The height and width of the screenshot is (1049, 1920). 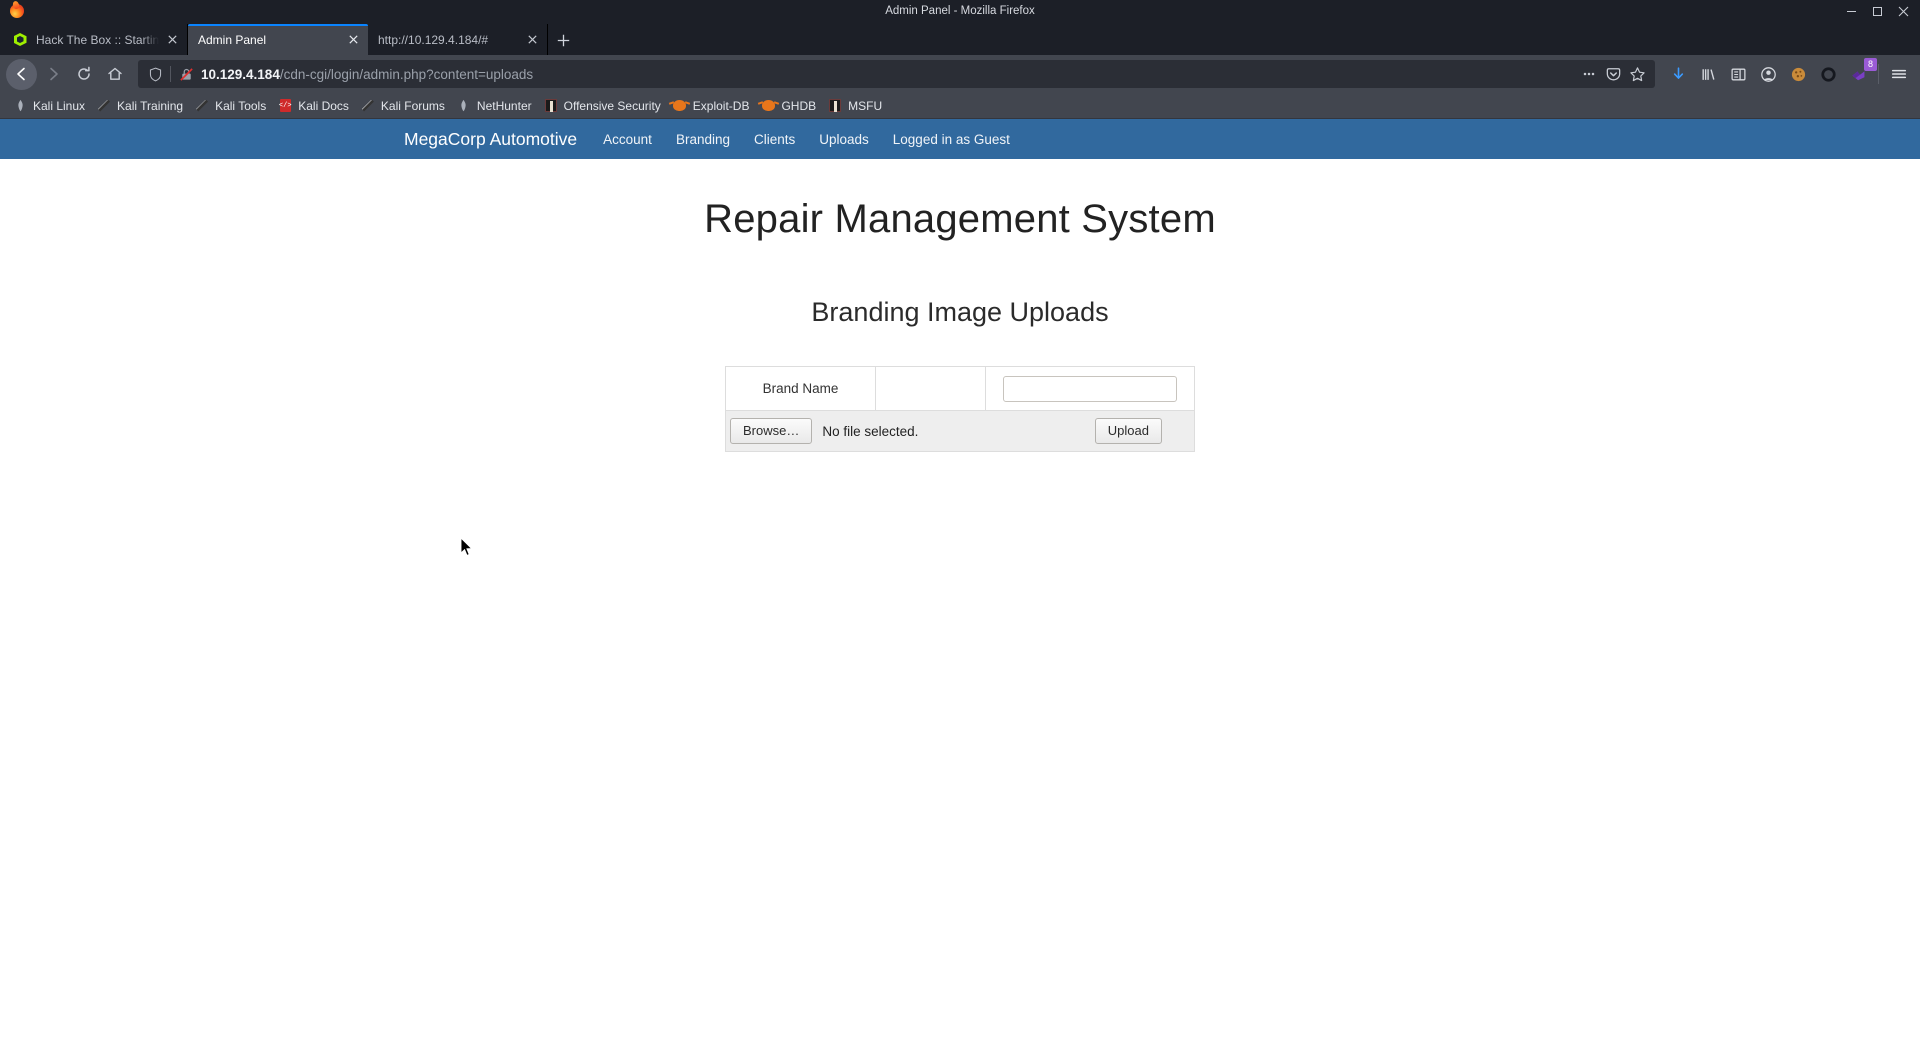 I want to click on nav-link-clients: Clients, so click(x=774, y=139).